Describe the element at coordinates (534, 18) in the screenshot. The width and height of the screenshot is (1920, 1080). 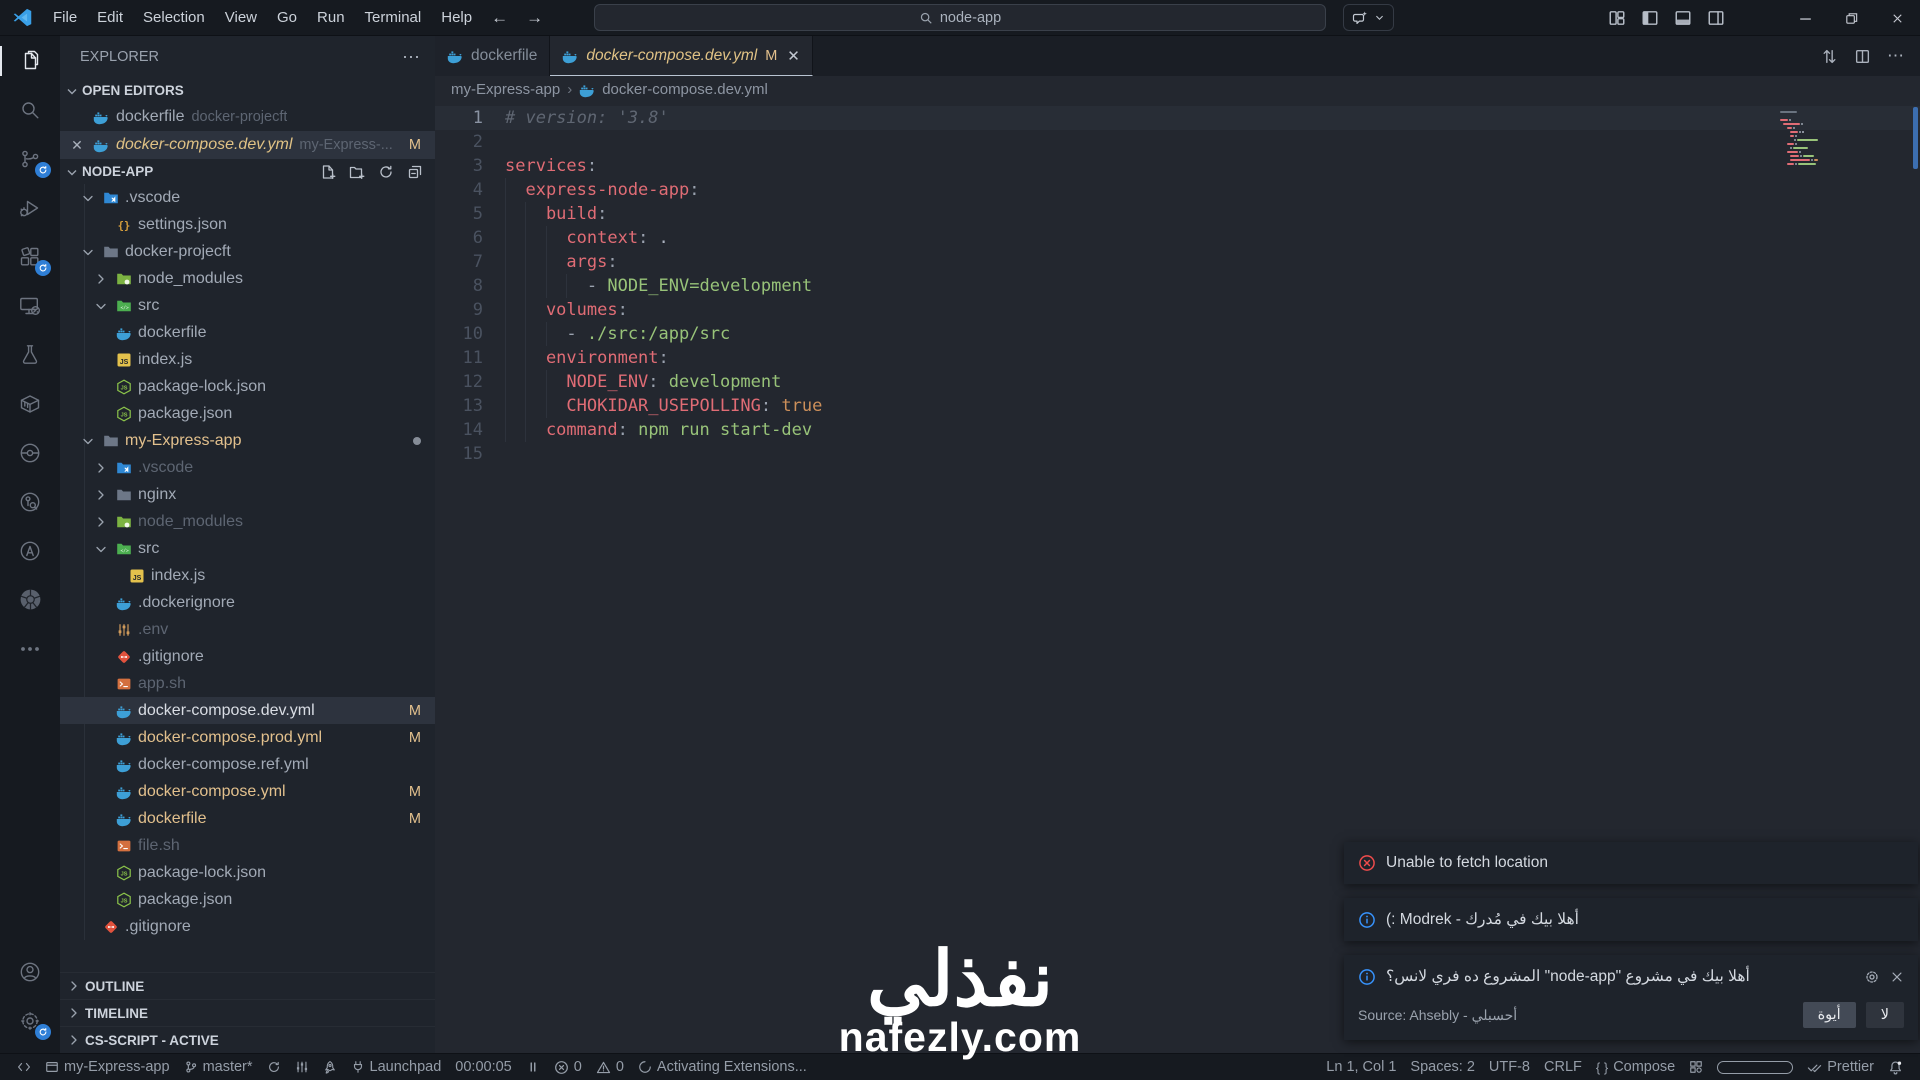
I see `forward-arrow-icon: →` at that location.